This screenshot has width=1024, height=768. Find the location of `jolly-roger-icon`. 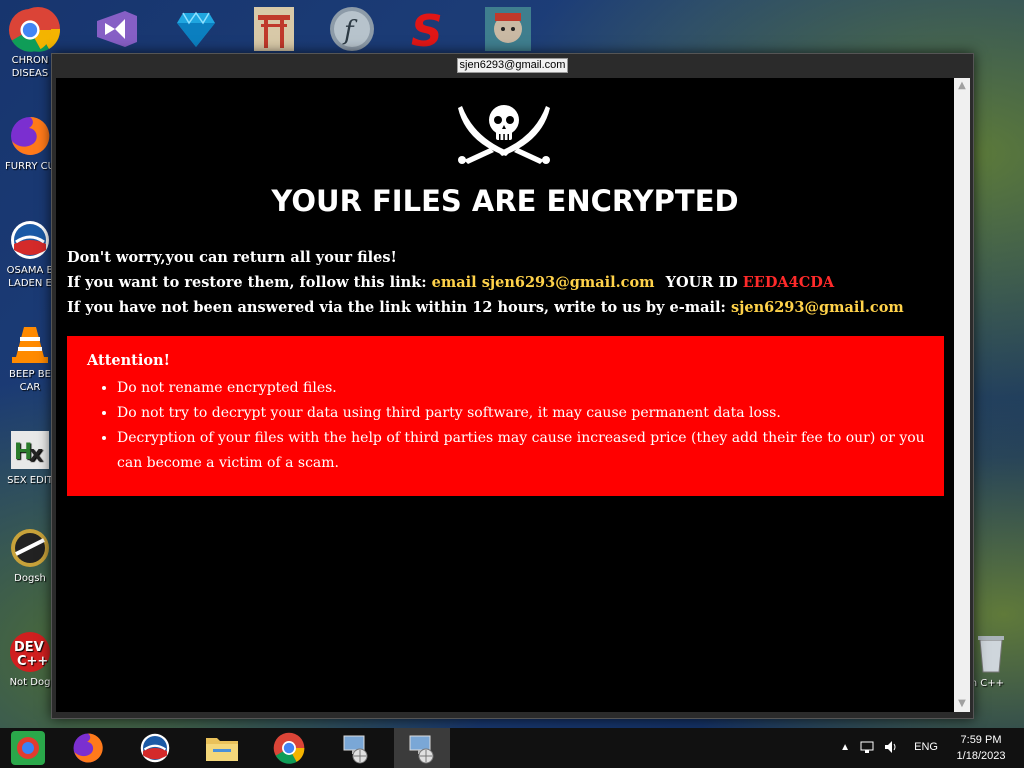

jolly-roger-icon is located at coordinates (504, 134).